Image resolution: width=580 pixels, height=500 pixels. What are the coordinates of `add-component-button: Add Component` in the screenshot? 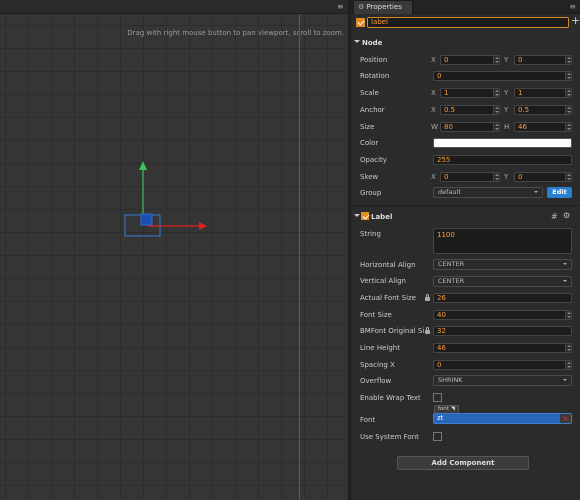 It's located at (463, 463).